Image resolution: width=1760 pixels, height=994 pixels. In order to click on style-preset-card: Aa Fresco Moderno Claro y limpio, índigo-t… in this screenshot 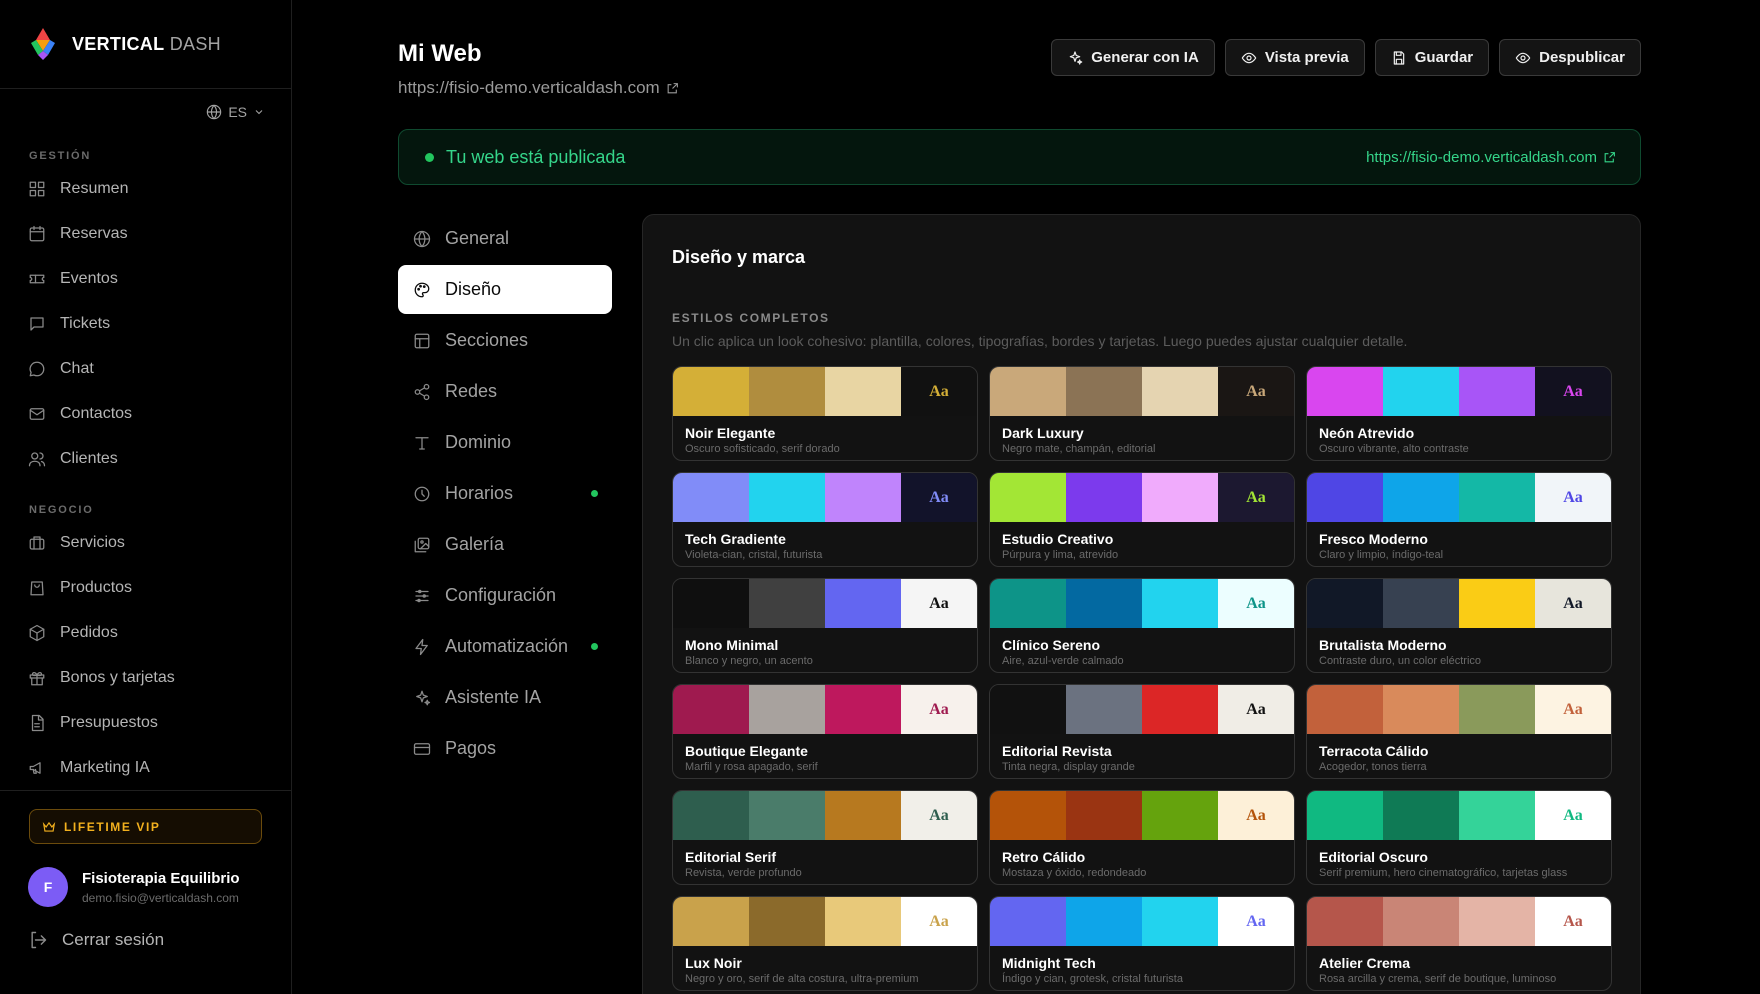, I will do `click(1459, 519)`.